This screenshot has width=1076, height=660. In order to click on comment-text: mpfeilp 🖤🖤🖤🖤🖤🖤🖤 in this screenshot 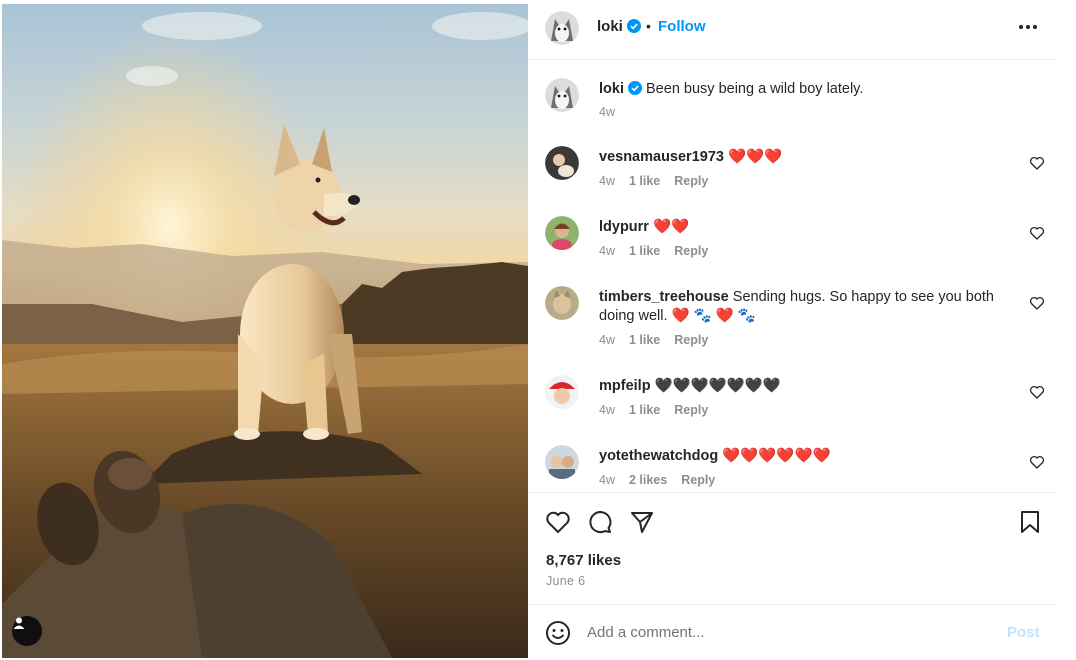, I will do `click(799, 386)`.